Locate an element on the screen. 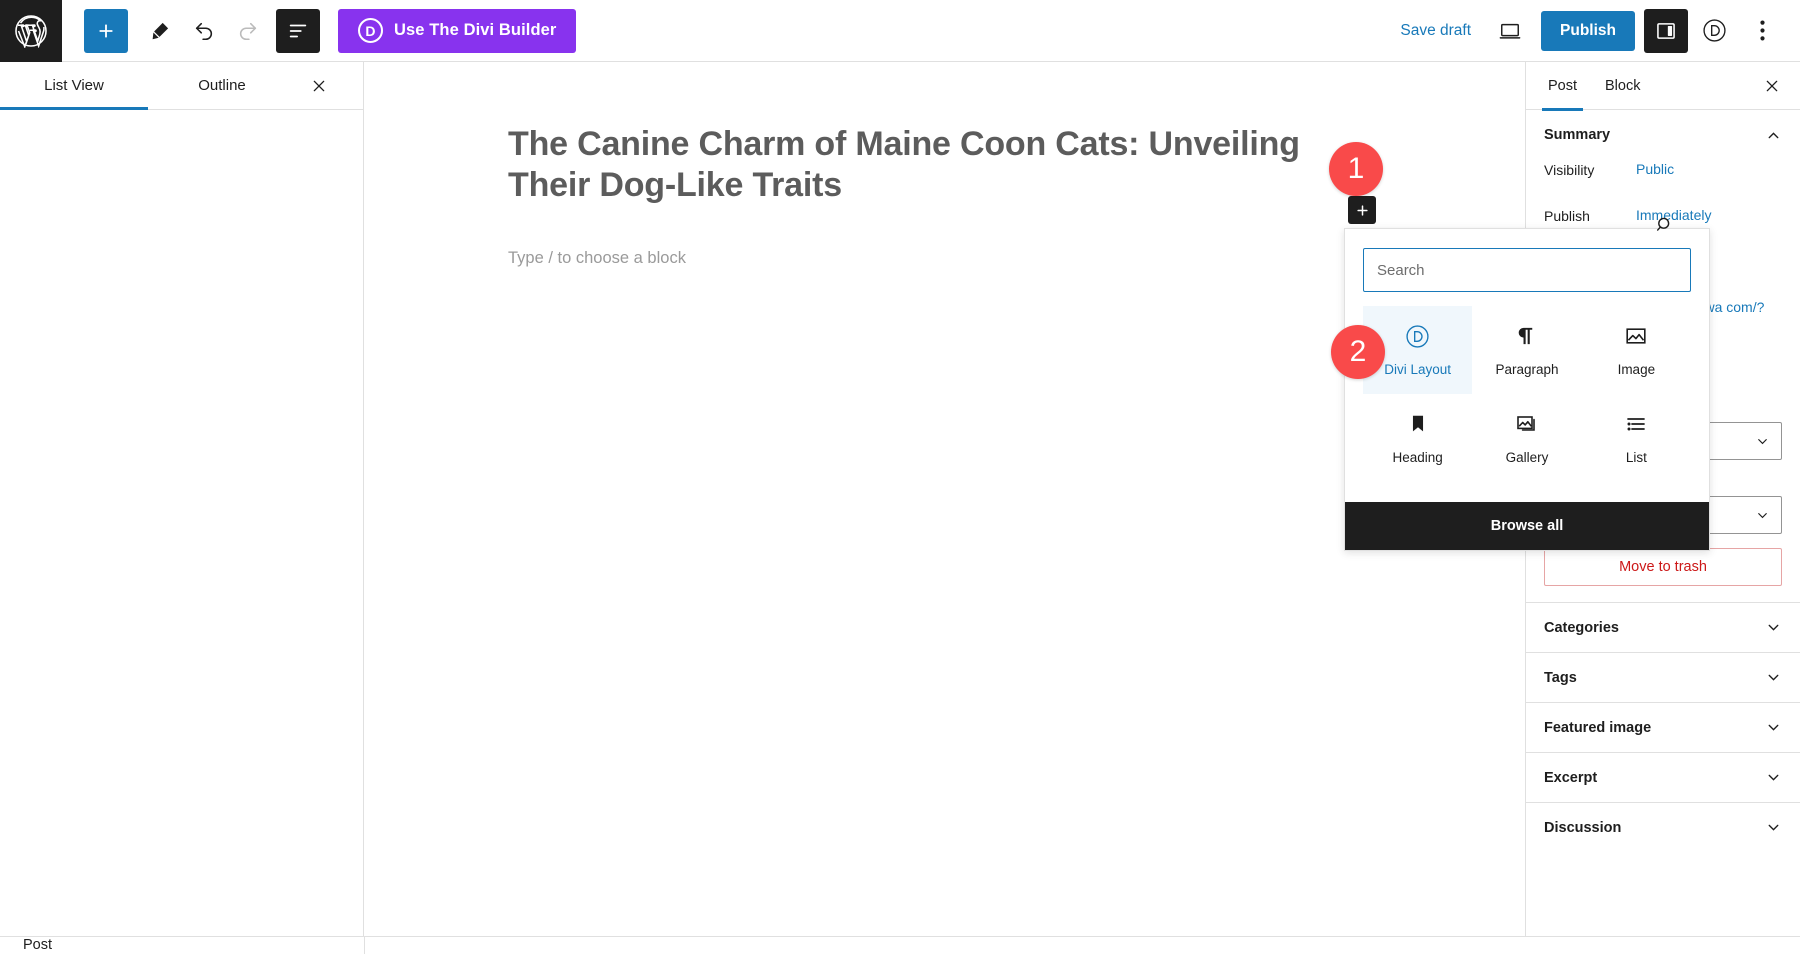 This screenshot has height=954, width=1800. divi-circle-icon: D is located at coordinates (370, 30).